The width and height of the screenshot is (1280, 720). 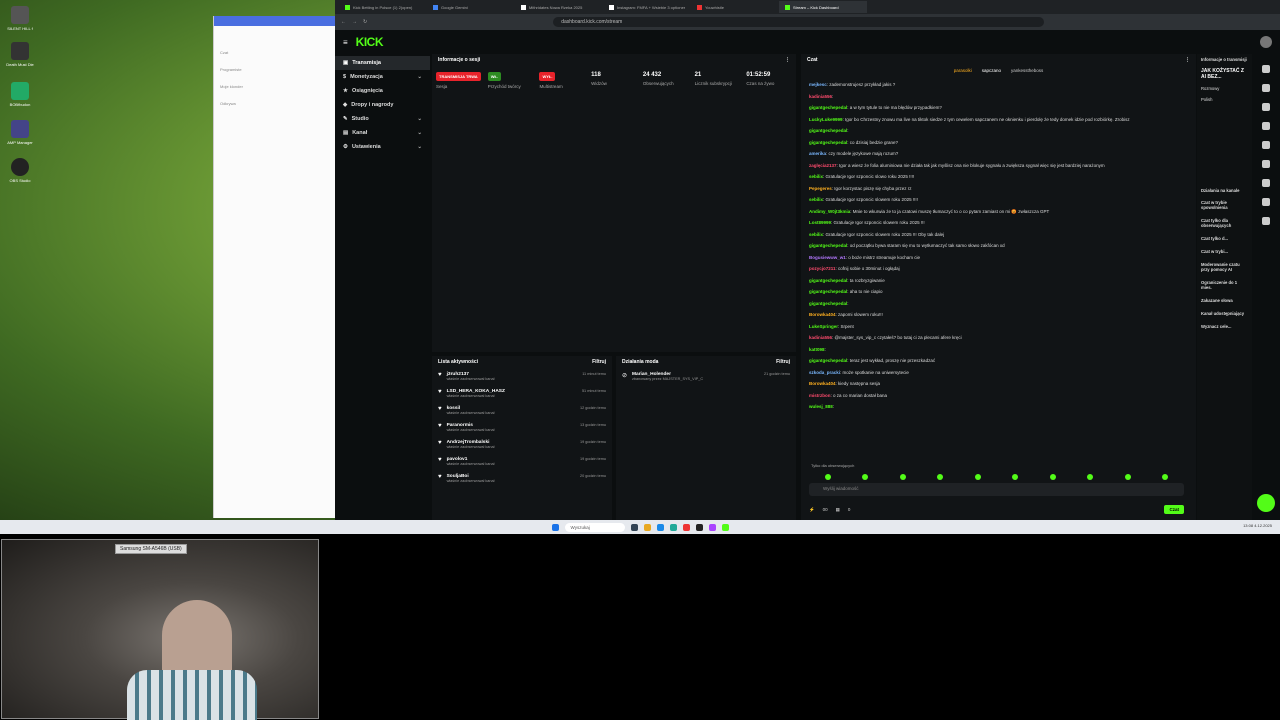 What do you see at coordinates (365, 22) in the screenshot?
I see `reload-icon: ↻` at bounding box center [365, 22].